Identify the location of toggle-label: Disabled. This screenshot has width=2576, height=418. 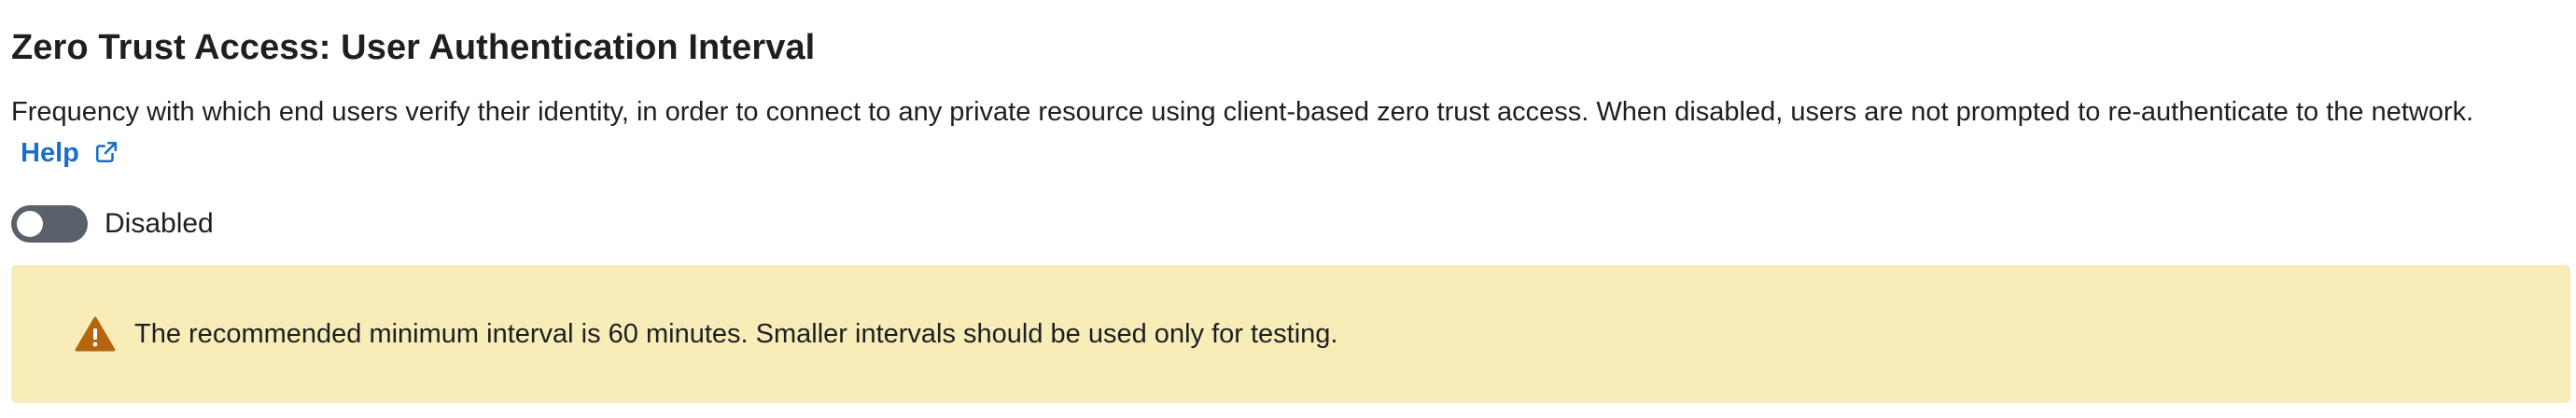
(159, 224).